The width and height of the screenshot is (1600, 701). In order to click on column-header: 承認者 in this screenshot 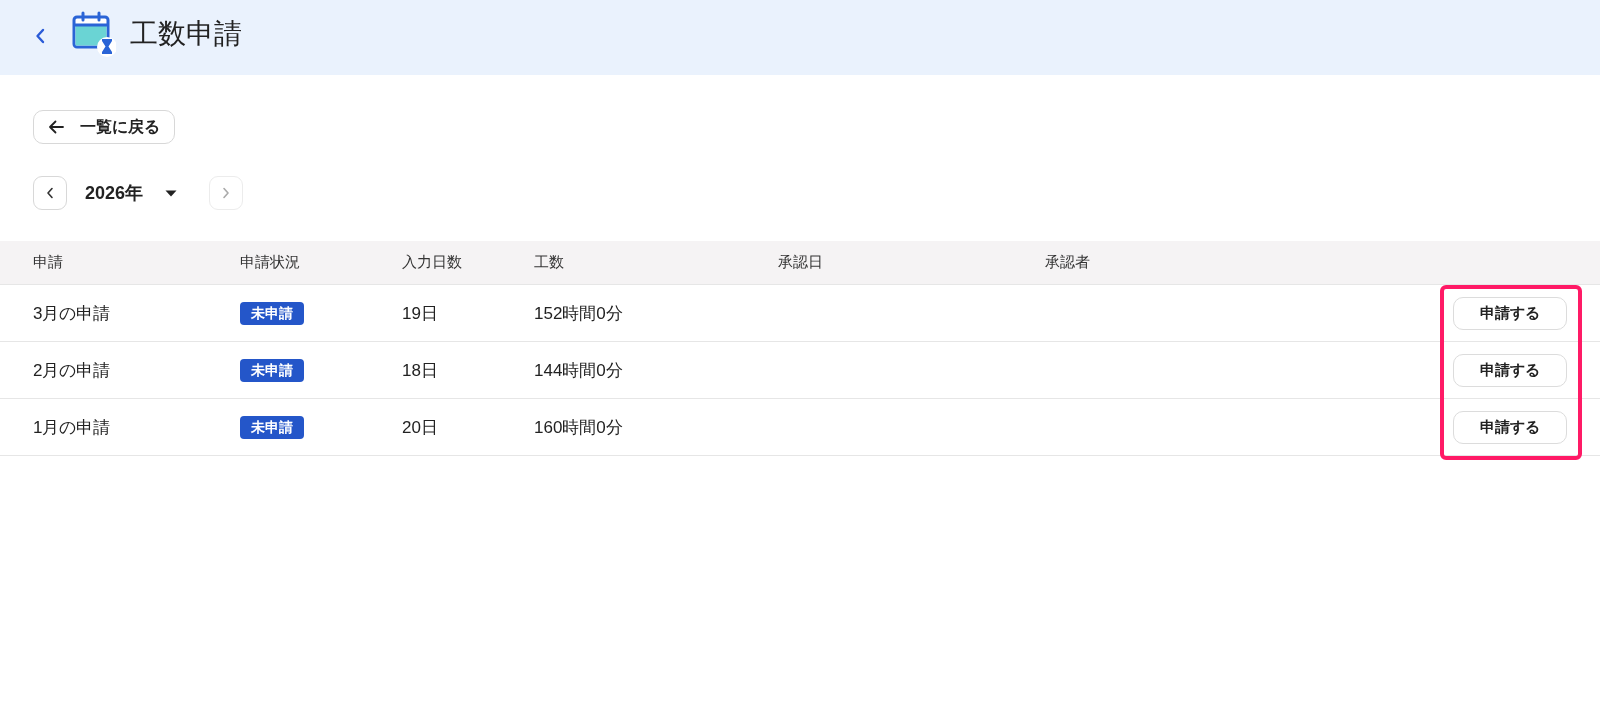, I will do `click(1067, 262)`.